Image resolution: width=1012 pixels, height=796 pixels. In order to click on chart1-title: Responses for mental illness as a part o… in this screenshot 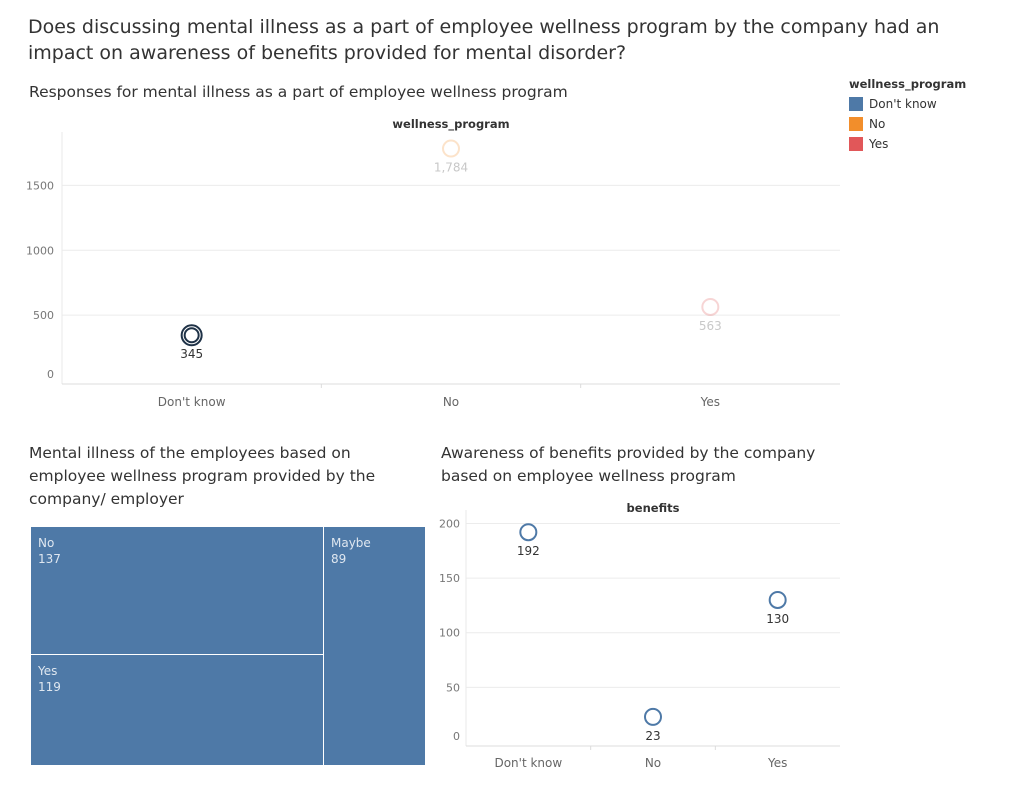, I will do `click(298, 92)`.